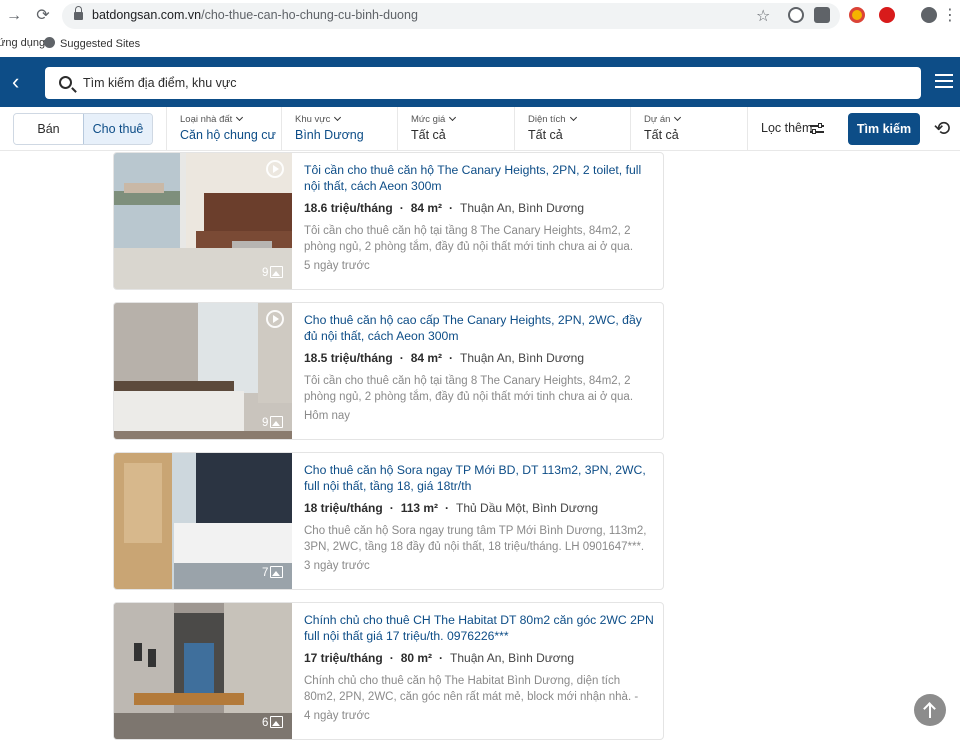  What do you see at coordinates (434, 119) in the screenshot?
I see `filter-label: Mức giá` at bounding box center [434, 119].